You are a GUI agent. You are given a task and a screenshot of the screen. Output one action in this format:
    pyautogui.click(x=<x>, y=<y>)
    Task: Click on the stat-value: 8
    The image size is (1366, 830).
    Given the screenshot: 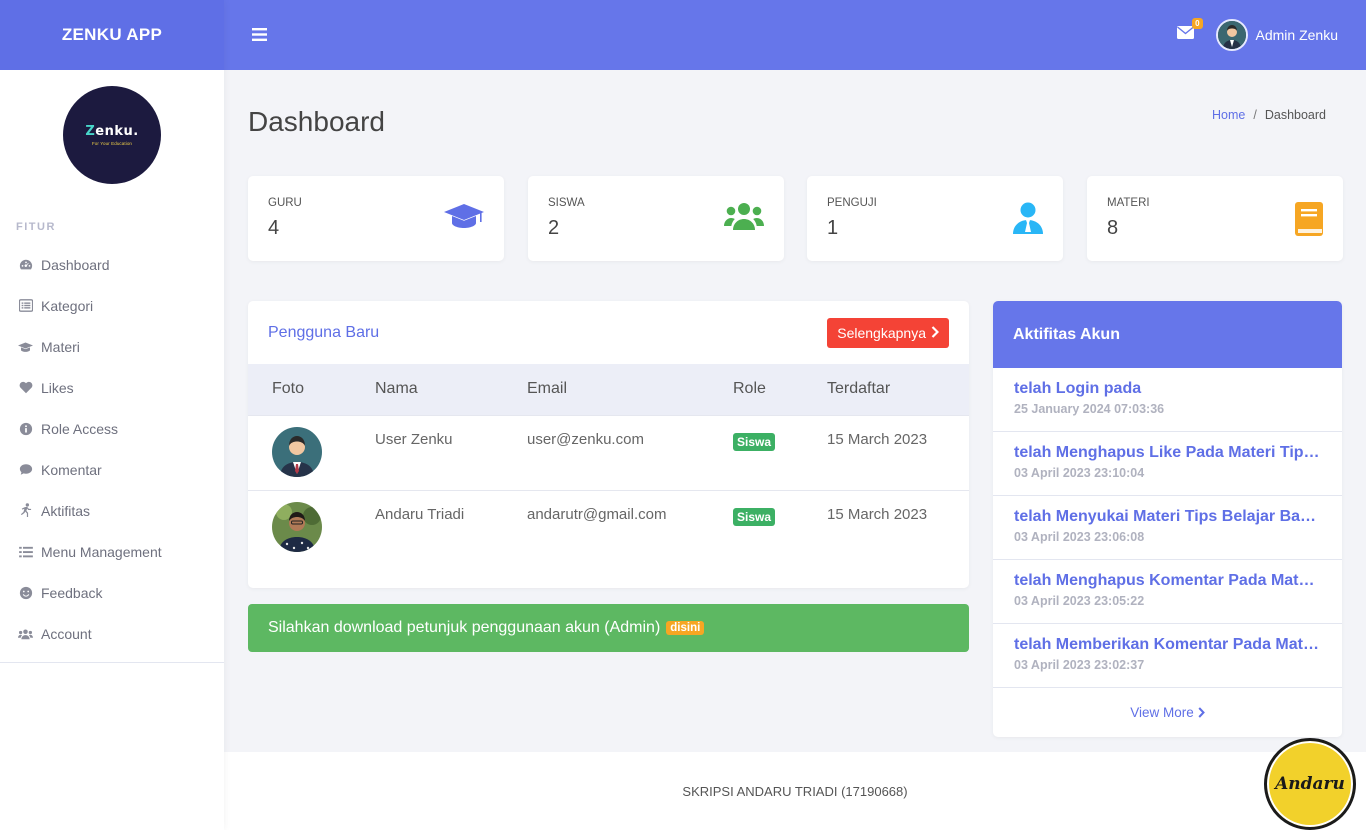 What is the action you would take?
    pyautogui.click(x=1113, y=228)
    